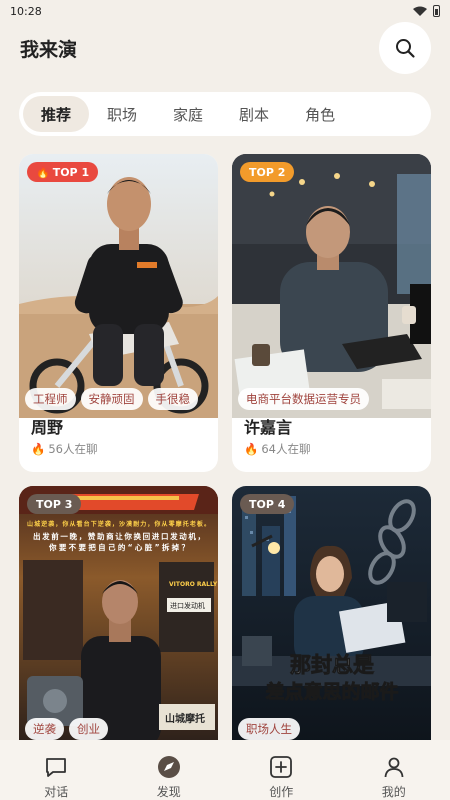  What do you see at coordinates (436, 11) in the screenshot?
I see `battery-icon` at bounding box center [436, 11].